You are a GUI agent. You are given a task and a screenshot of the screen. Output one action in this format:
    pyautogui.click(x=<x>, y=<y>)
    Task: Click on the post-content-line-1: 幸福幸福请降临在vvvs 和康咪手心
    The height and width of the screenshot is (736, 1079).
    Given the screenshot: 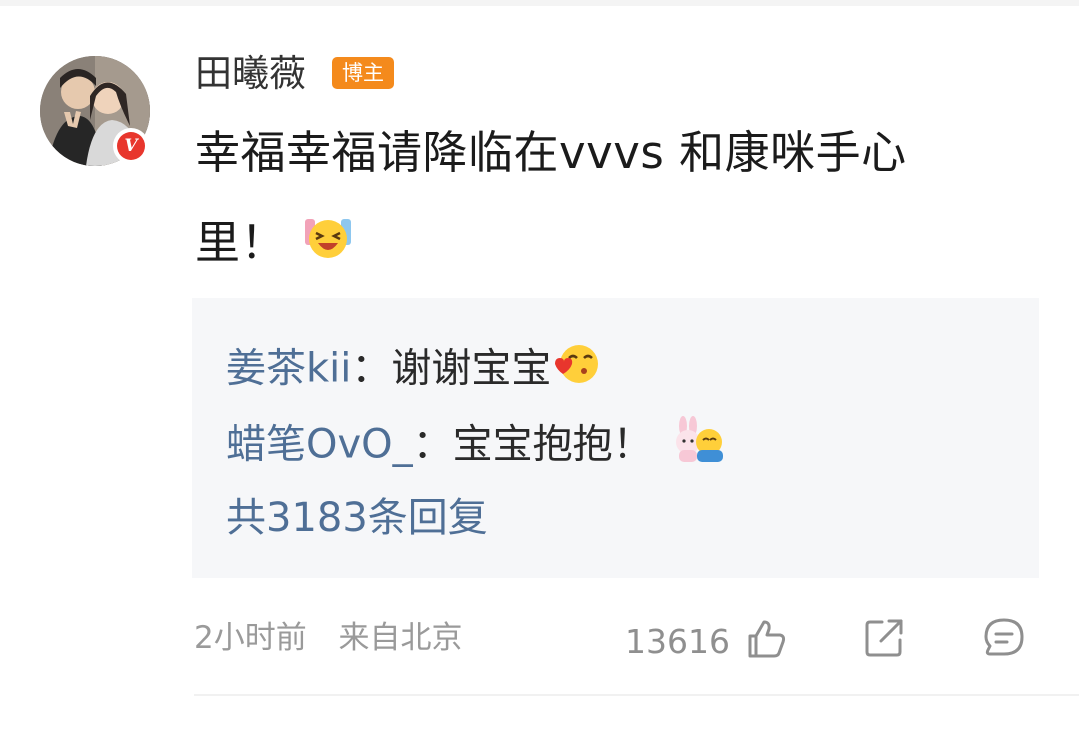 What is the action you would take?
    pyautogui.click(x=551, y=152)
    